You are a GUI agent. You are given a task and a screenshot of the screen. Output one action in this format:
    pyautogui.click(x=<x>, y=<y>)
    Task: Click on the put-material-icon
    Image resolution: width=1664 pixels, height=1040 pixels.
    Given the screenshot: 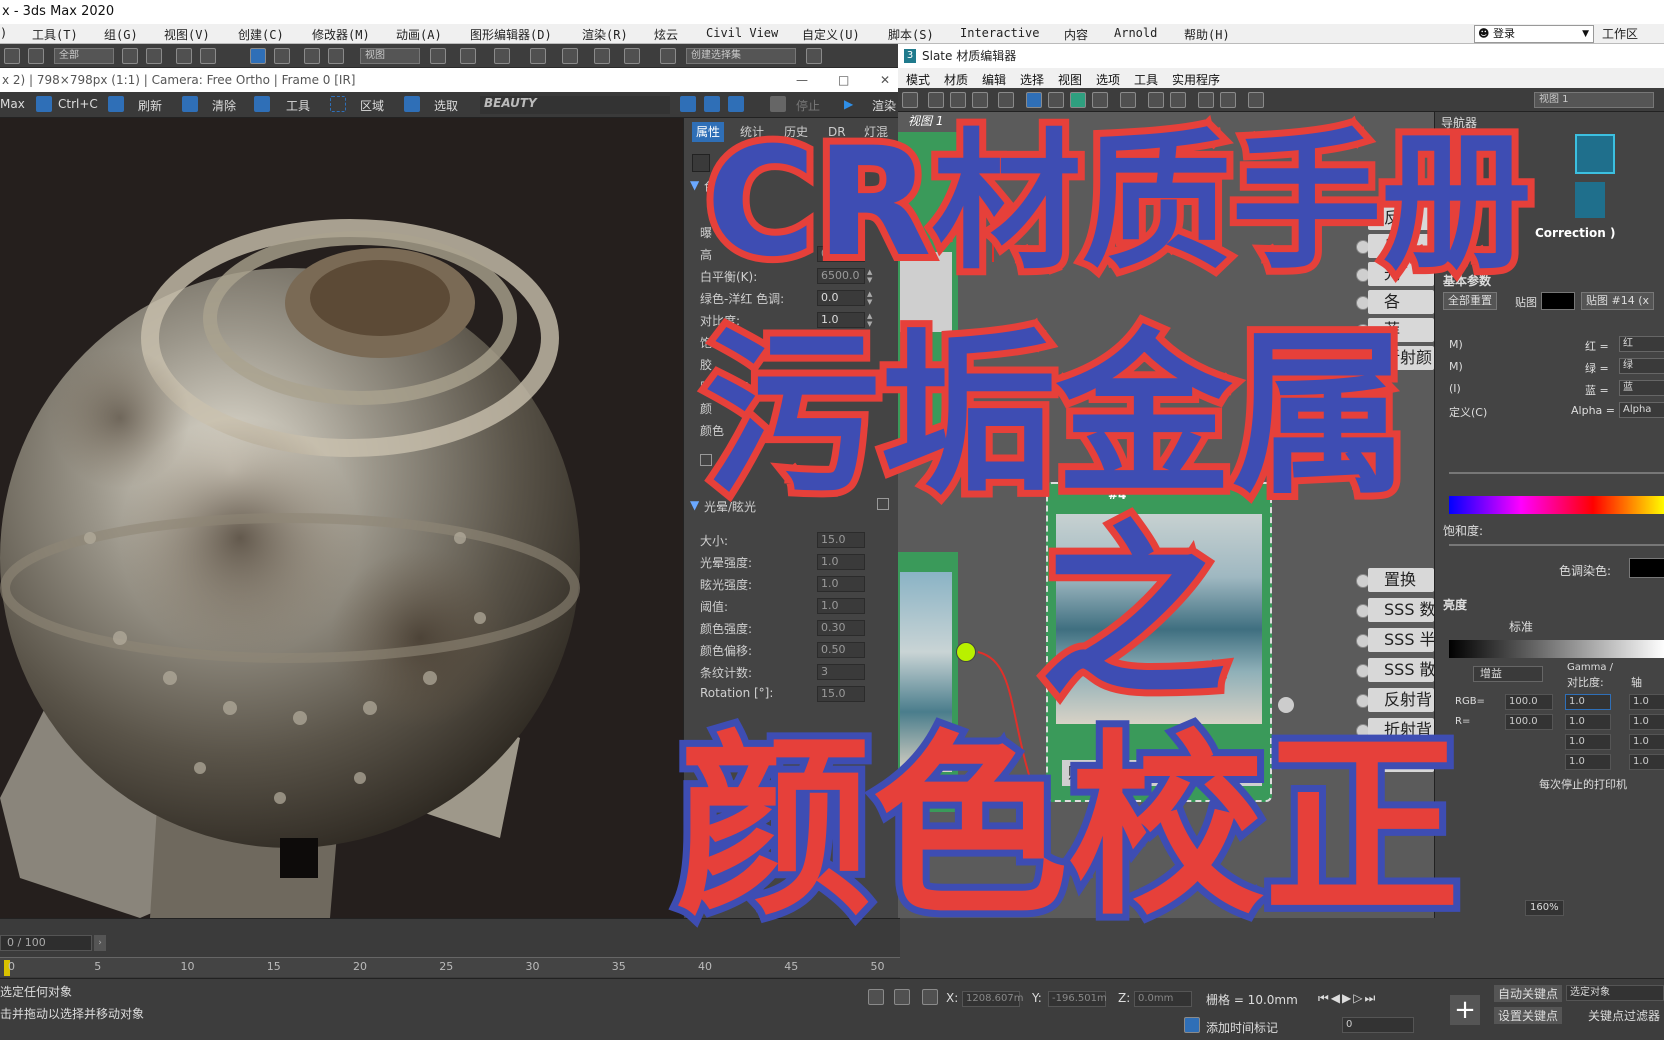 What is the action you would take?
    pyautogui.click(x=958, y=100)
    